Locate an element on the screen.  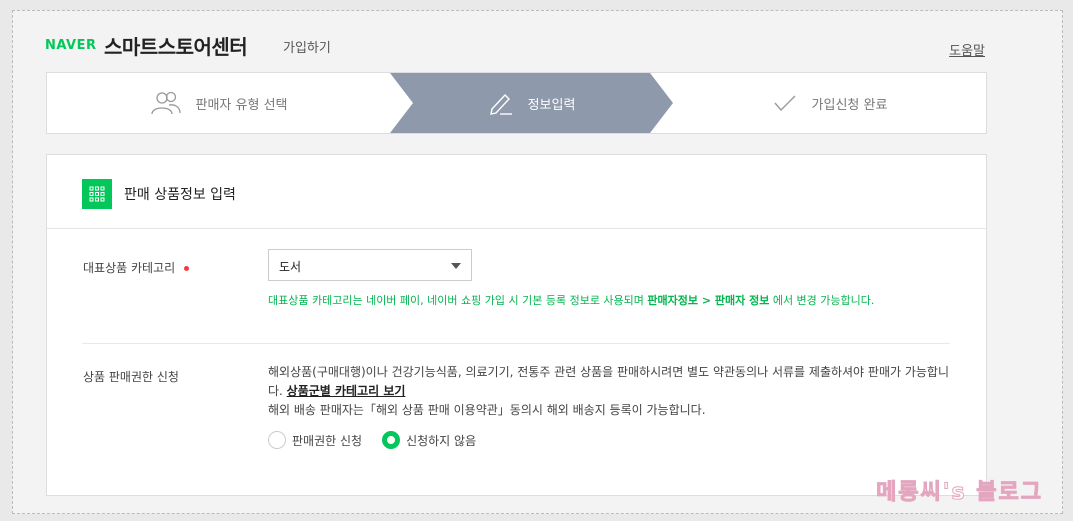
step-label: 정보입력 is located at coordinates (551, 105).